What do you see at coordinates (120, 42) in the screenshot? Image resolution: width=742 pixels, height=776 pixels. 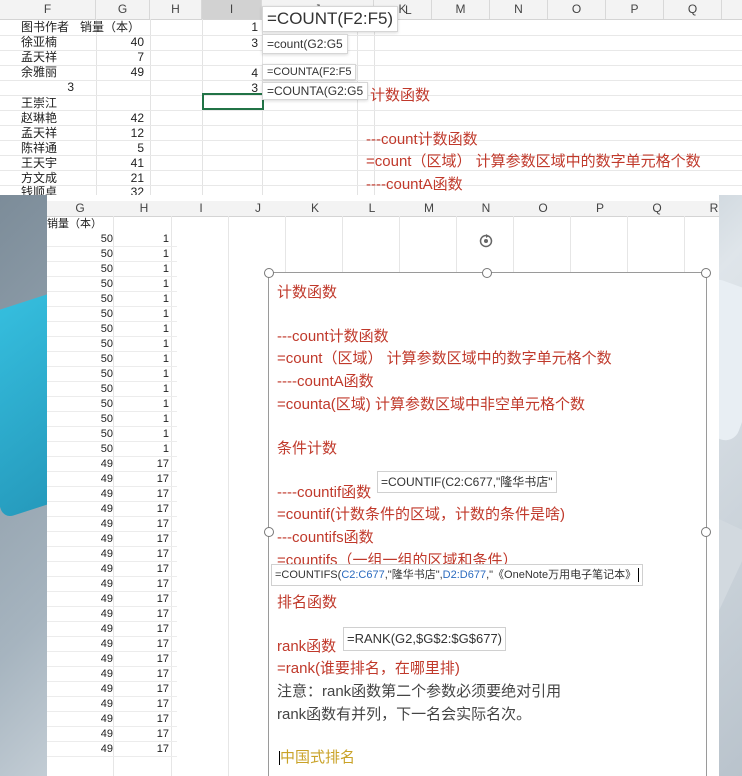 I see `cell-sales: 40` at bounding box center [120, 42].